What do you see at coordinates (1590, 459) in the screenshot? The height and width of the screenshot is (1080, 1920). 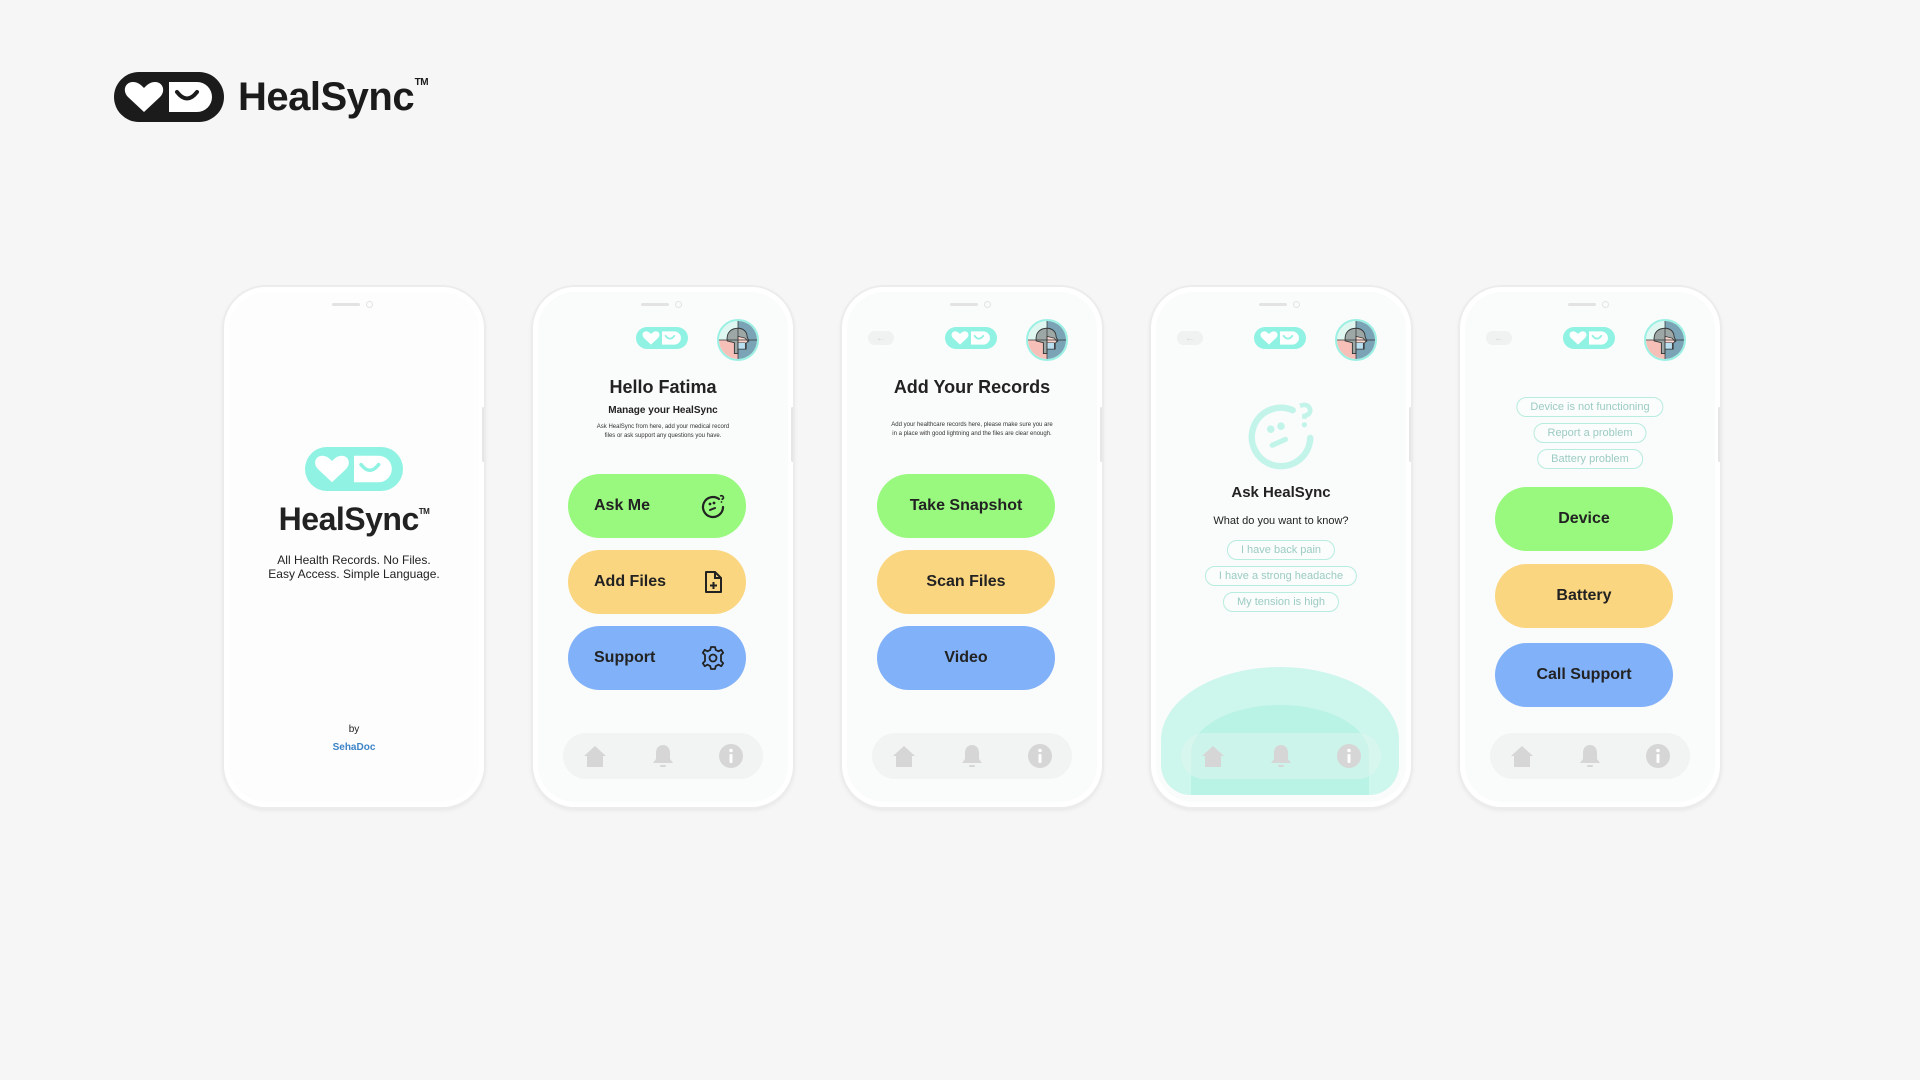 I see `suggestion-chip: Battery problem` at bounding box center [1590, 459].